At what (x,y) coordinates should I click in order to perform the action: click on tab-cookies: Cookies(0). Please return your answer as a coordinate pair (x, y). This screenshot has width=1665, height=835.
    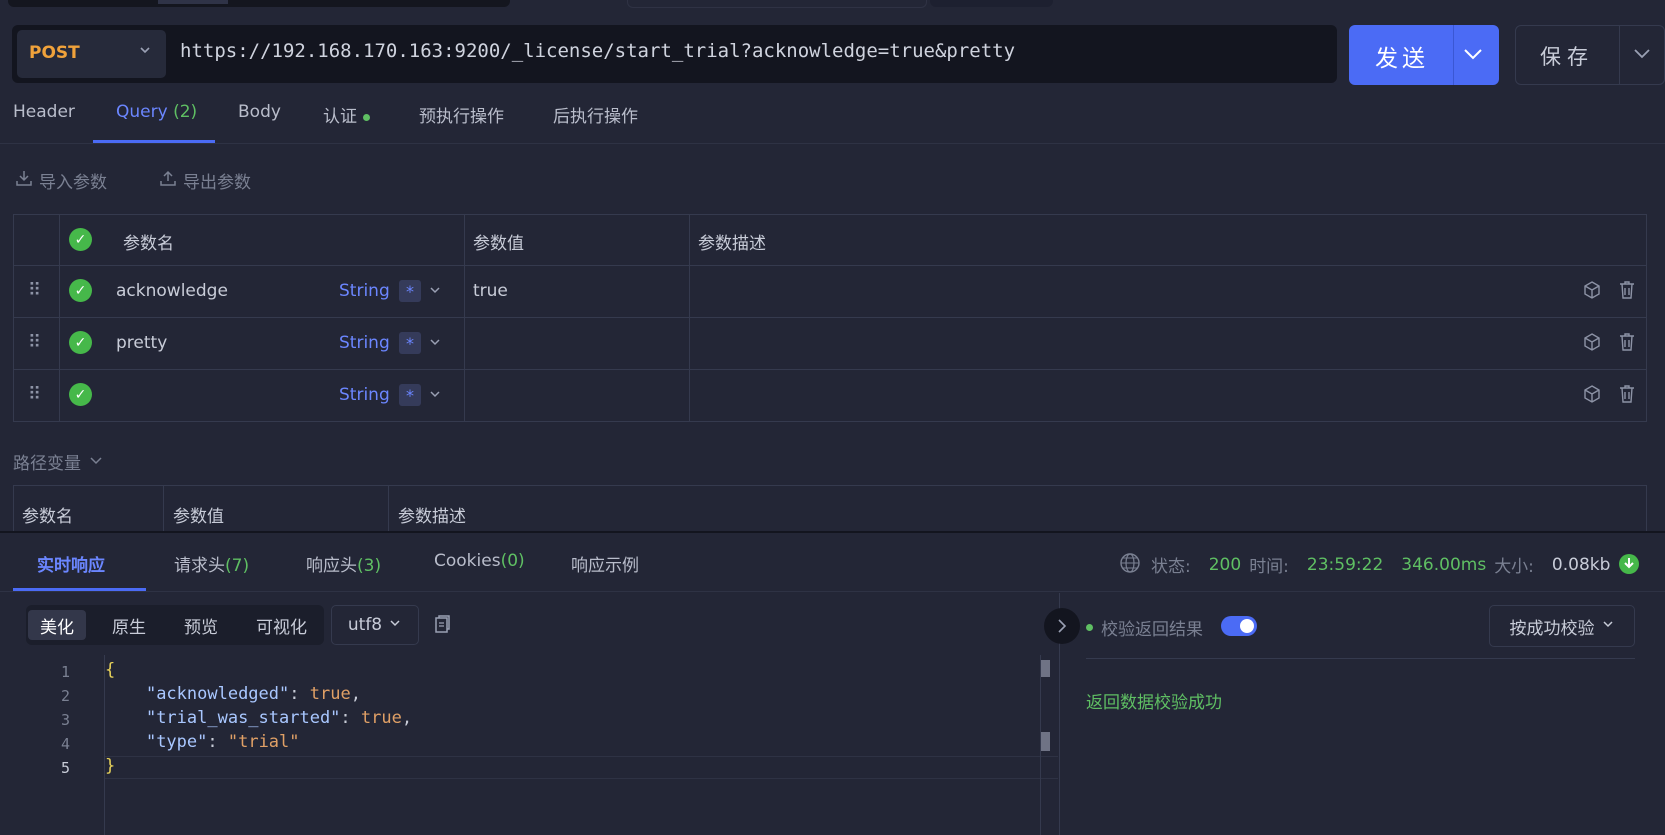
    Looking at the image, I should click on (479, 561).